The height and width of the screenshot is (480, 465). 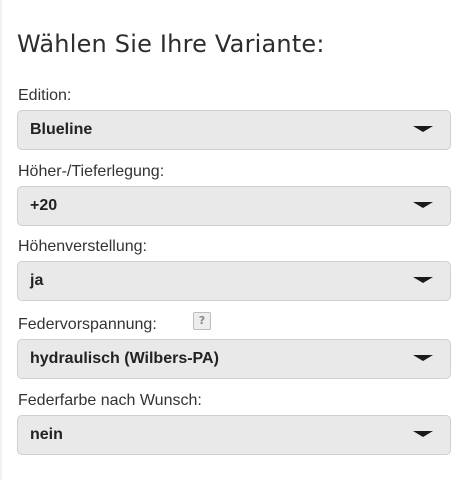 I want to click on spring-color-select: nein, so click(x=234, y=435).